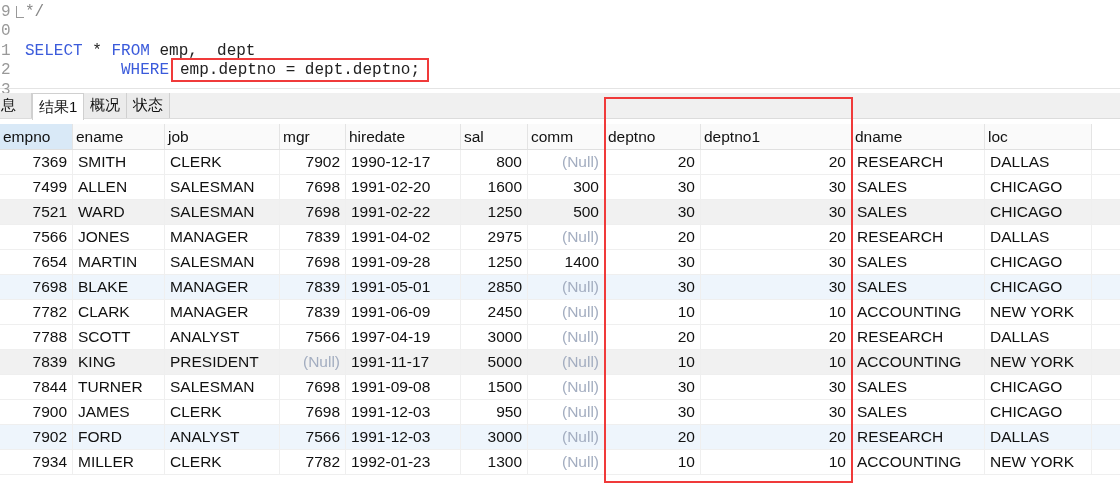 The height and width of the screenshot is (498, 1120). What do you see at coordinates (16, 105) in the screenshot?
I see `result-tab: 息` at bounding box center [16, 105].